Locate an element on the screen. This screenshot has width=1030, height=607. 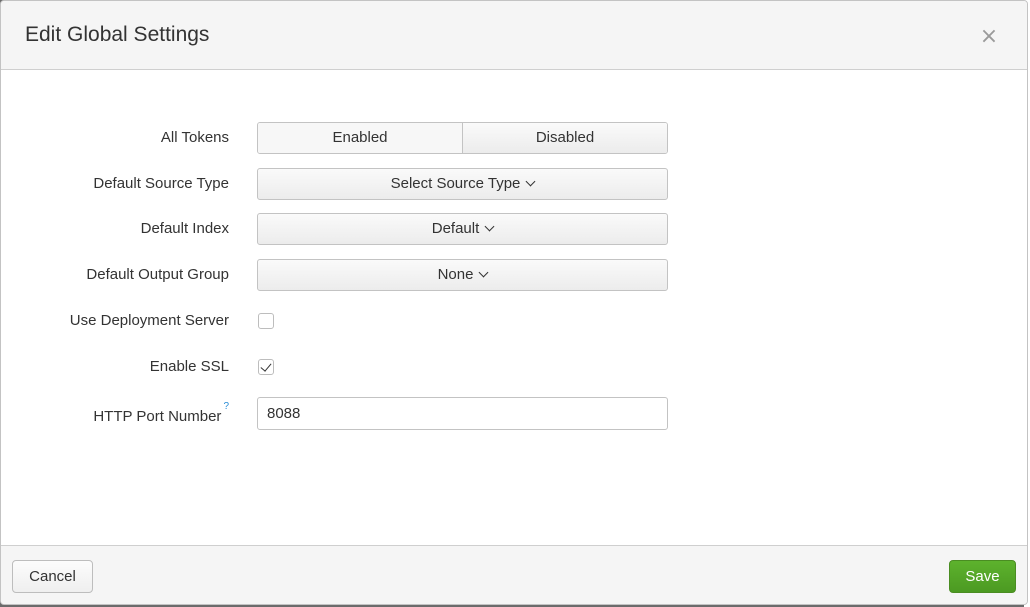
default-source-type-label: Default Source Type is located at coordinates (161, 183).